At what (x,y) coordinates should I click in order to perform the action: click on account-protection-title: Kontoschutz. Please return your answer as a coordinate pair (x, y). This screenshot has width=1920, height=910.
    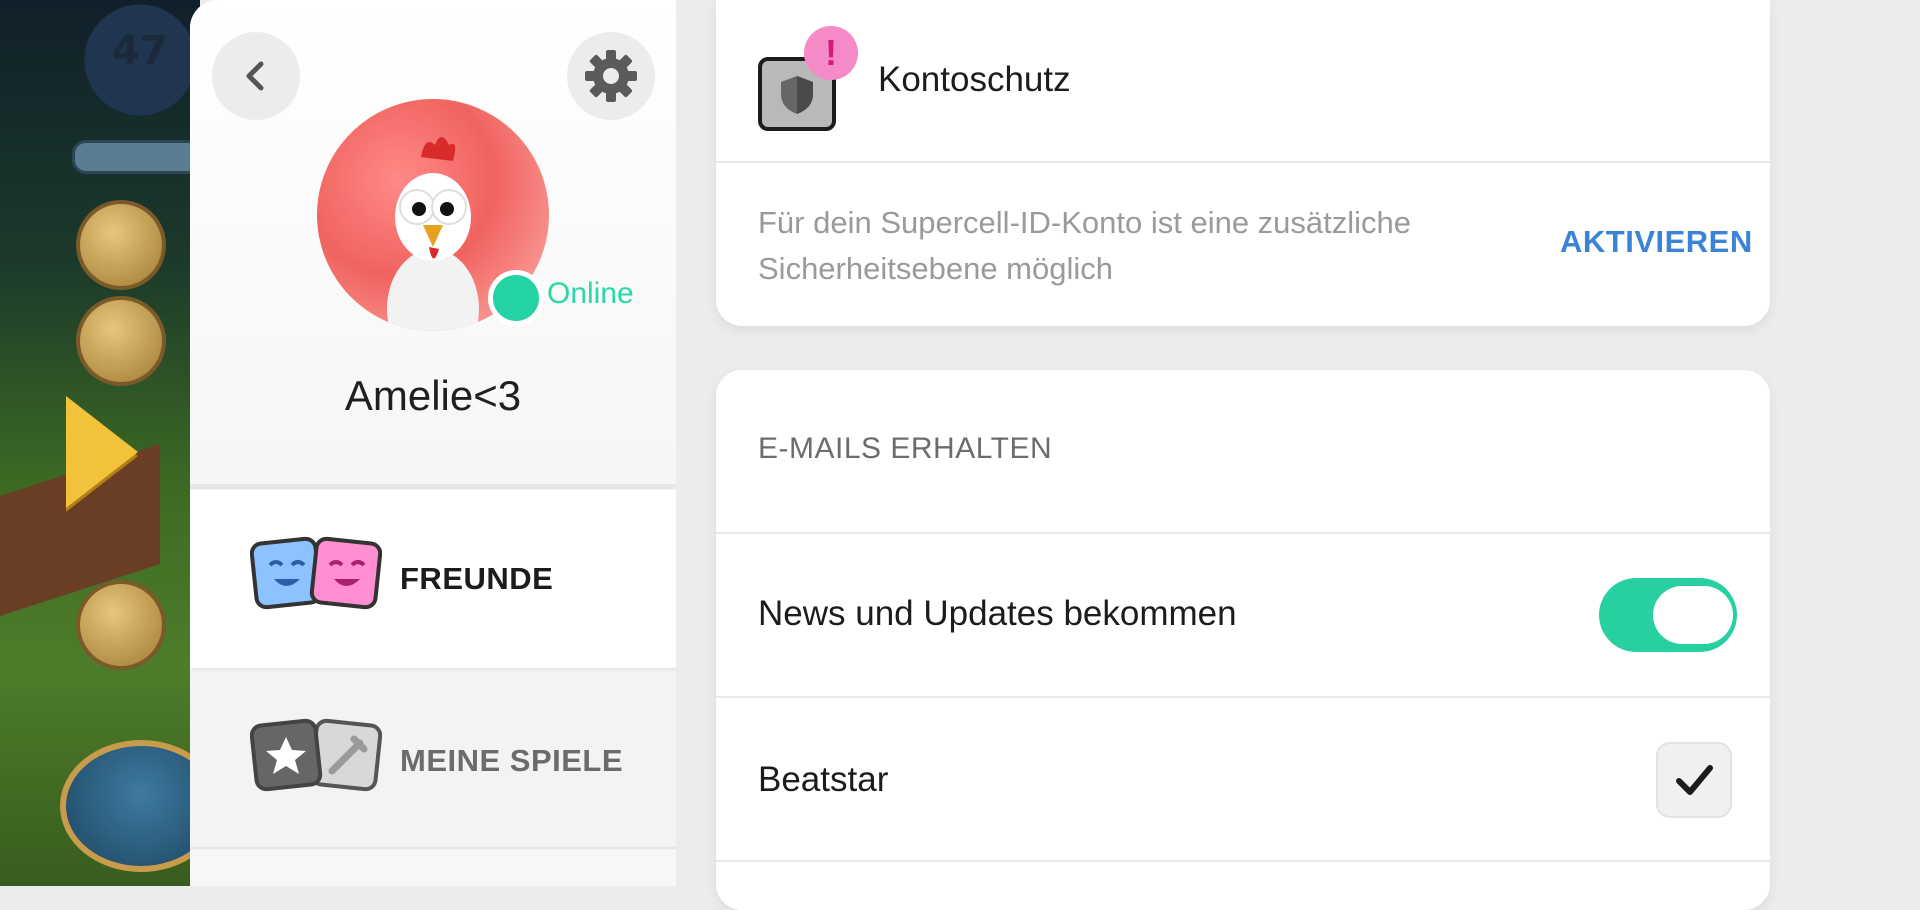
    Looking at the image, I should click on (974, 79).